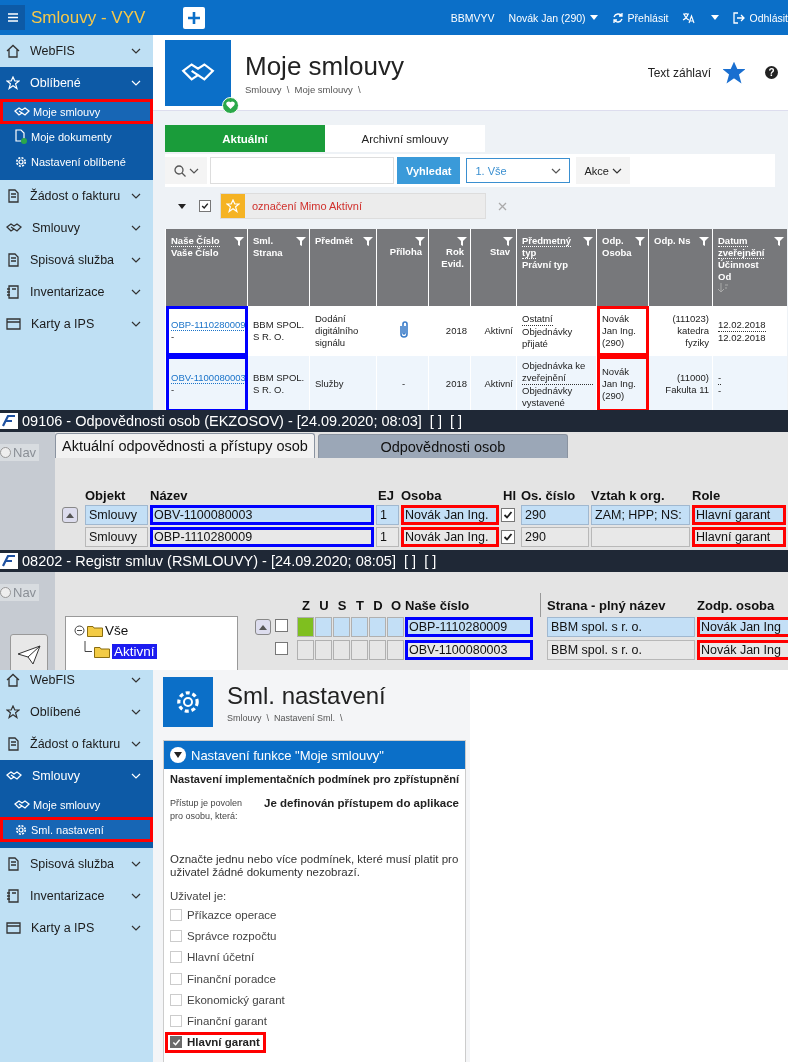  I want to click on send-button, so click(29, 652).